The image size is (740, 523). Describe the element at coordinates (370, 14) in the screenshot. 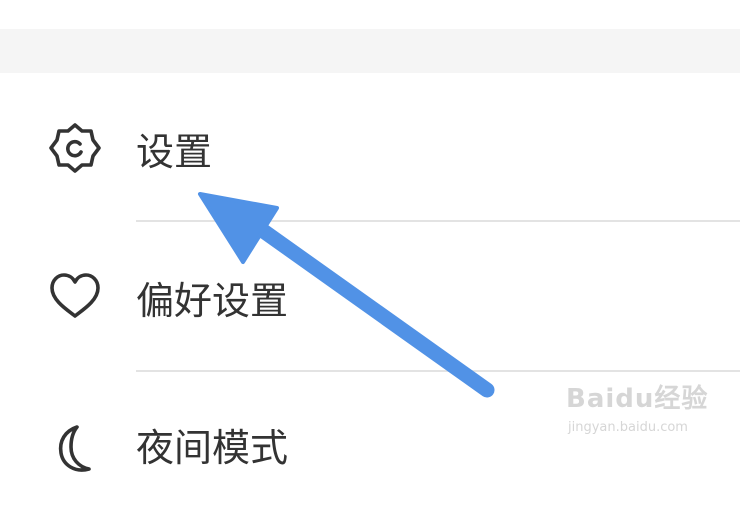

I see `top-area` at that location.